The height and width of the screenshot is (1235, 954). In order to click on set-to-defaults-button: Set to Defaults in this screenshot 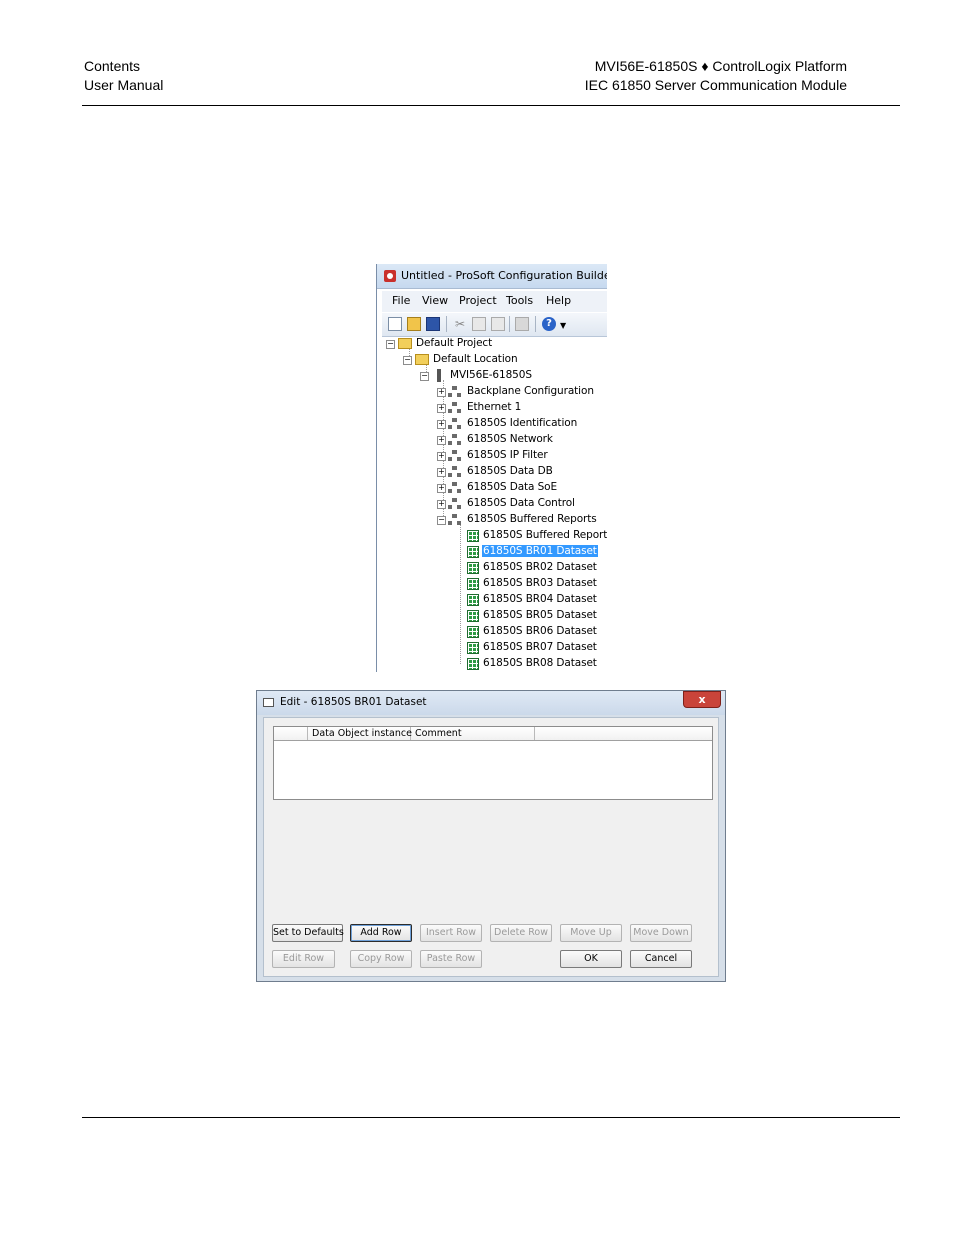, I will do `click(308, 933)`.